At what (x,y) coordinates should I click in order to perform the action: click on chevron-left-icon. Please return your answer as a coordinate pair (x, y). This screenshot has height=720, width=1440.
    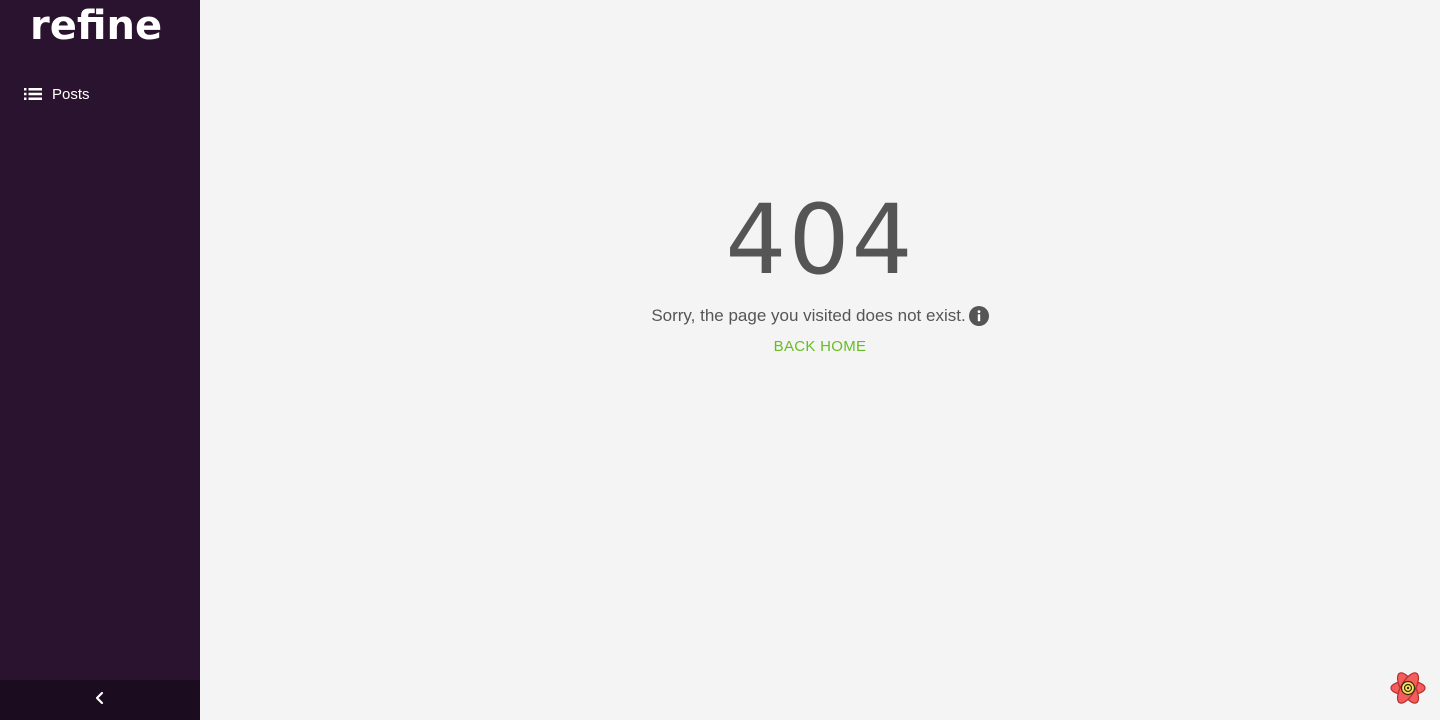
    Looking at the image, I should click on (100, 700).